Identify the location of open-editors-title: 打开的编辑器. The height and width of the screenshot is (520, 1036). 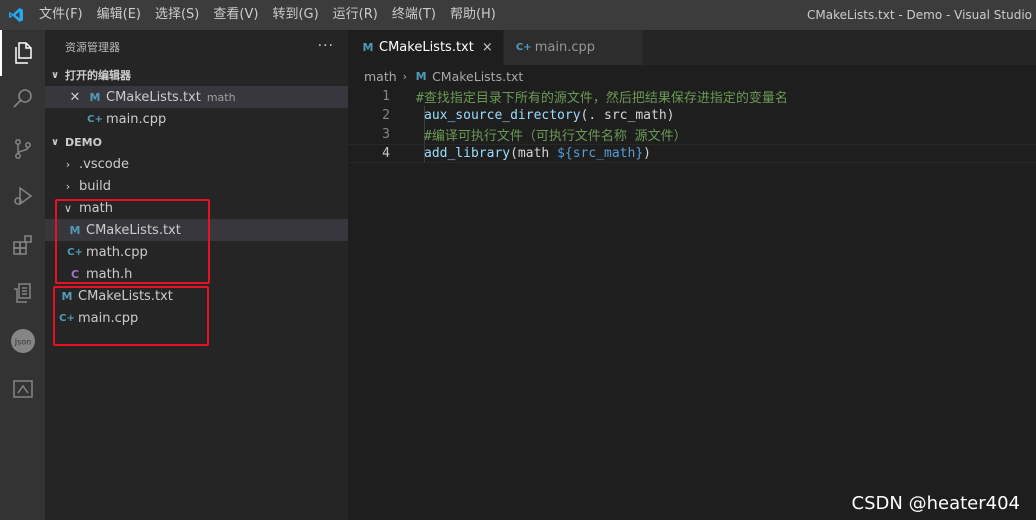
(98, 75).